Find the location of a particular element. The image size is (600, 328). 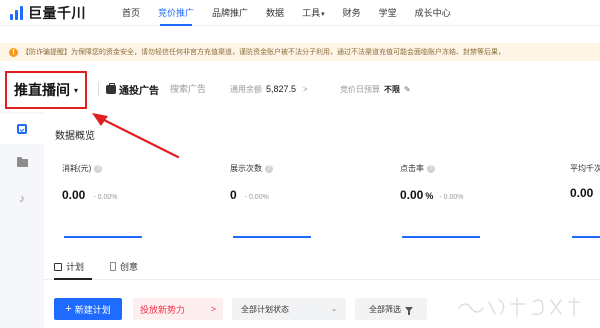

divider is located at coordinates (98, 89).